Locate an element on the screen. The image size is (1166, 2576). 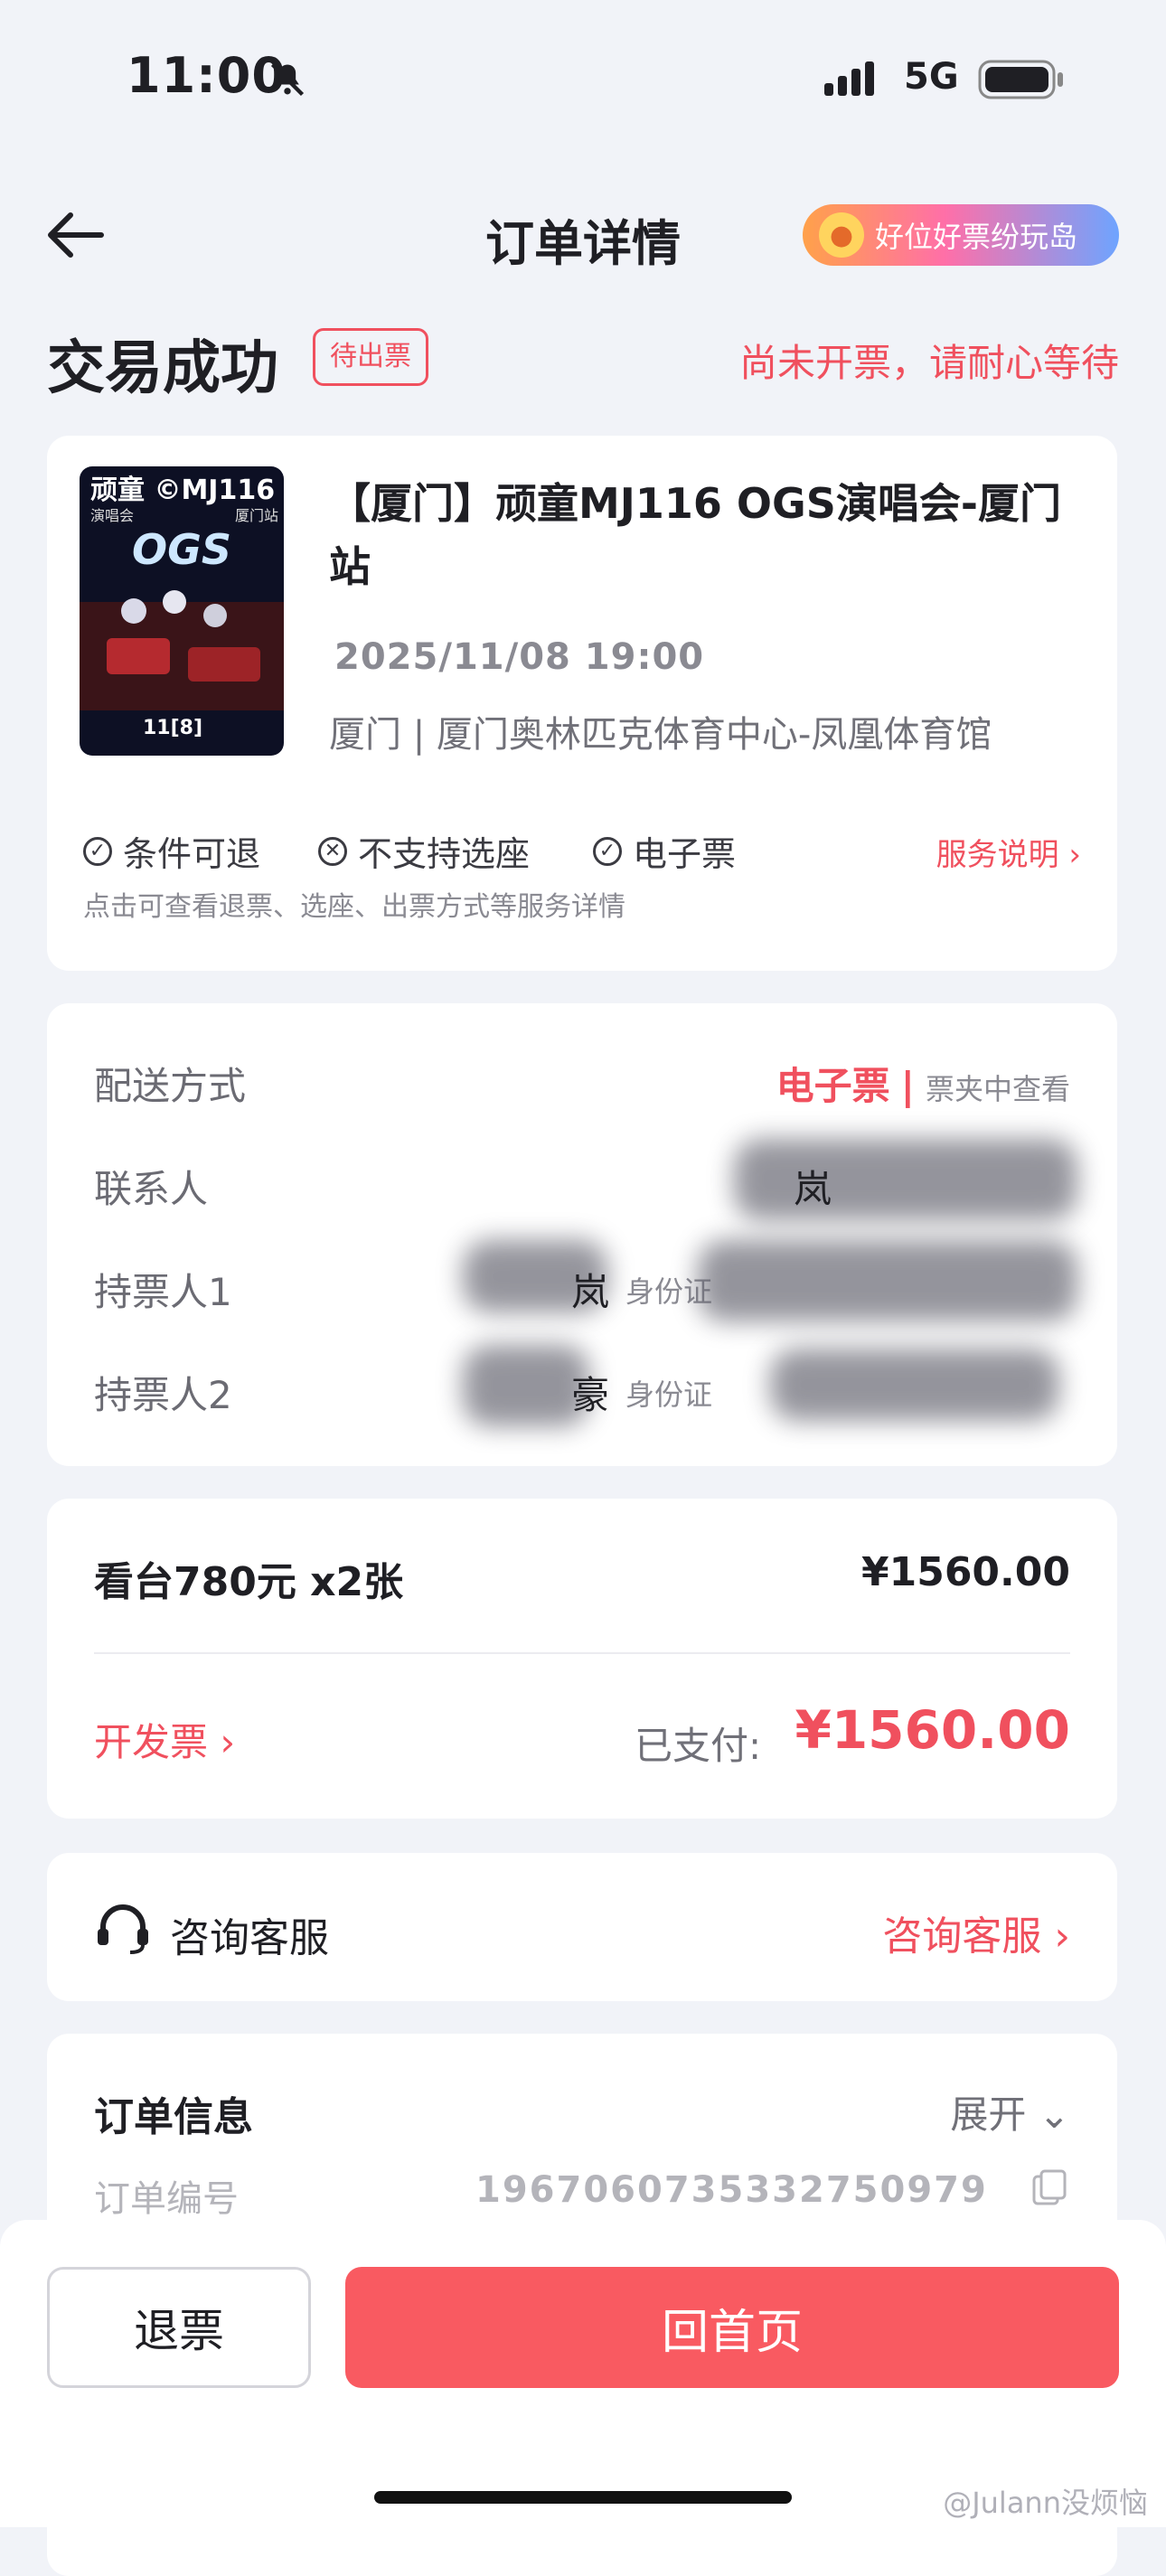
ticket-item: 看台780元 x2张 is located at coordinates (249, 1582).